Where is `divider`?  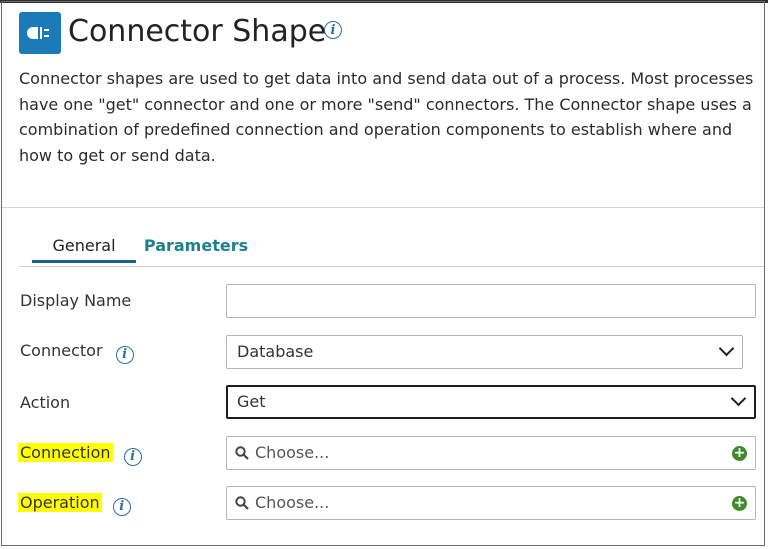 divider is located at coordinates (383, 207).